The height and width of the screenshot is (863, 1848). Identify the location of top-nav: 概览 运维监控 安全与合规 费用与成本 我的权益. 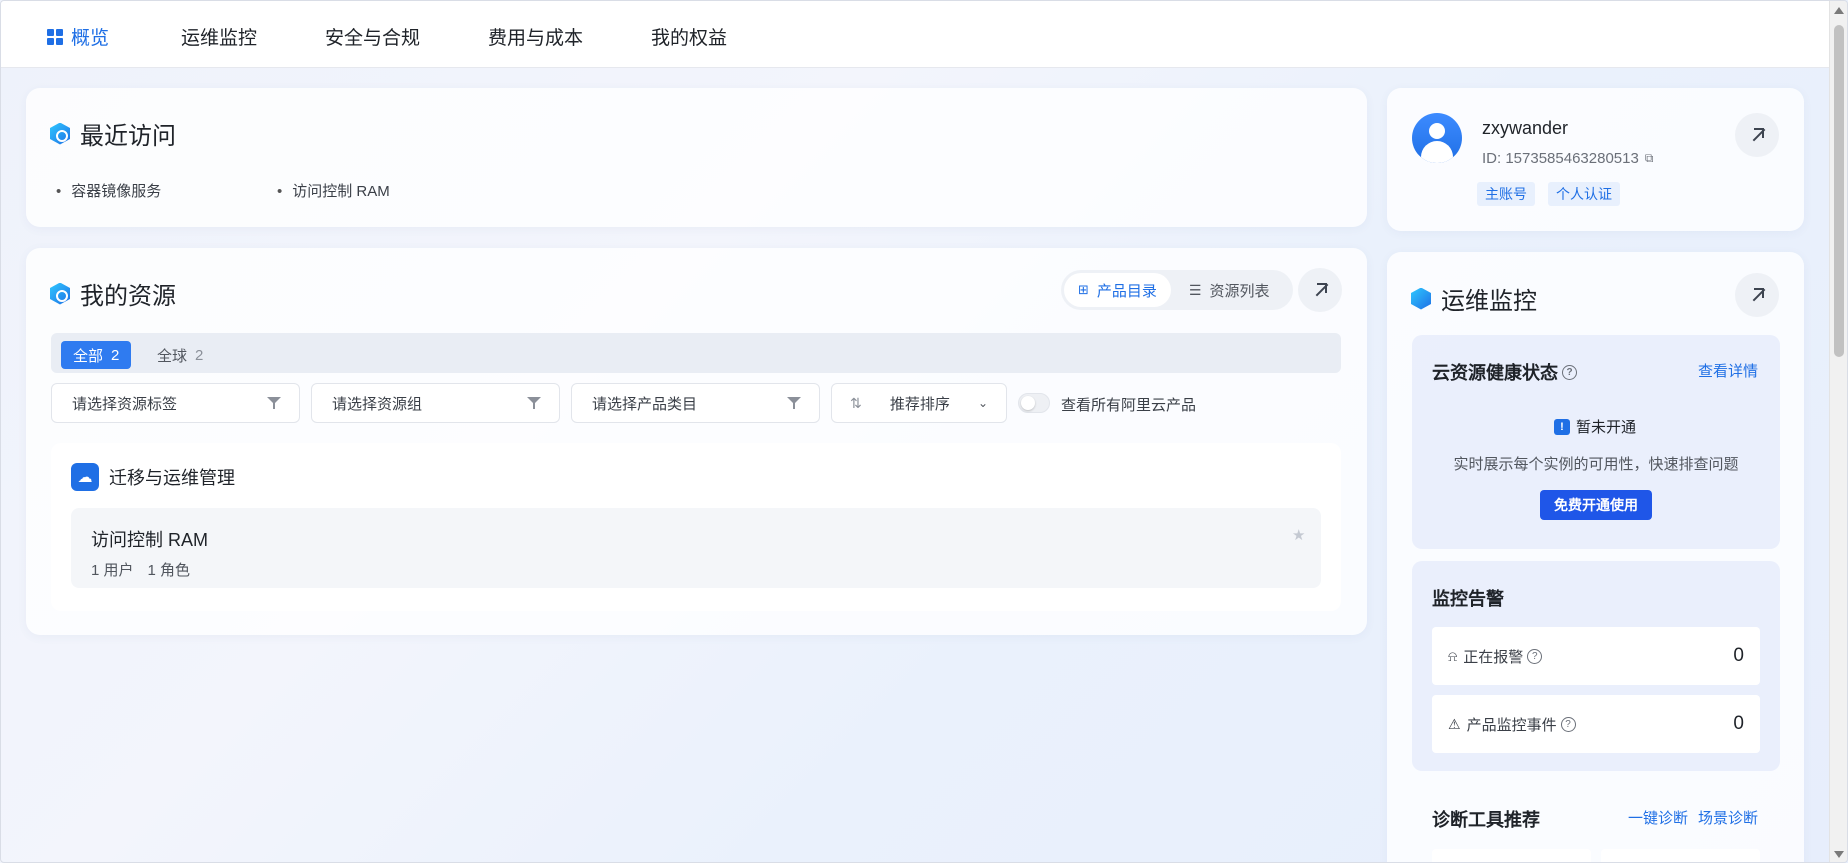
(916, 34).